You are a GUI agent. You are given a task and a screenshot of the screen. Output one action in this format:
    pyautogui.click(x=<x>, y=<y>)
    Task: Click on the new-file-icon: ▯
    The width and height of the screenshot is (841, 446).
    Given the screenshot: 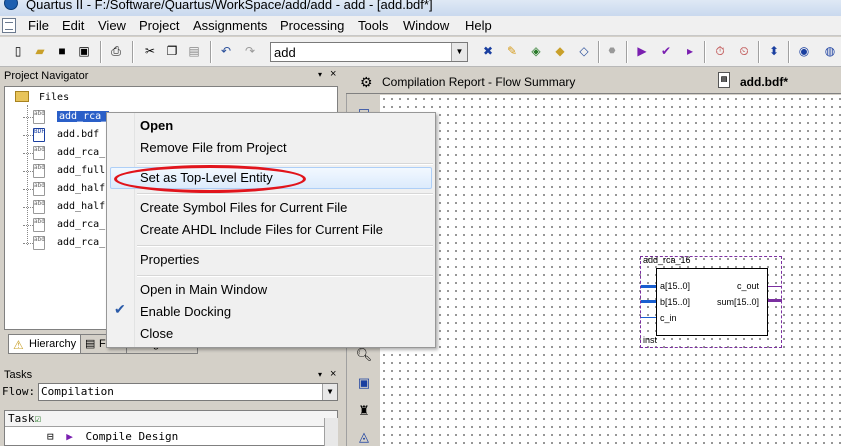 What is the action you would take?
    pyautogui.click(x=18, y=51)
    